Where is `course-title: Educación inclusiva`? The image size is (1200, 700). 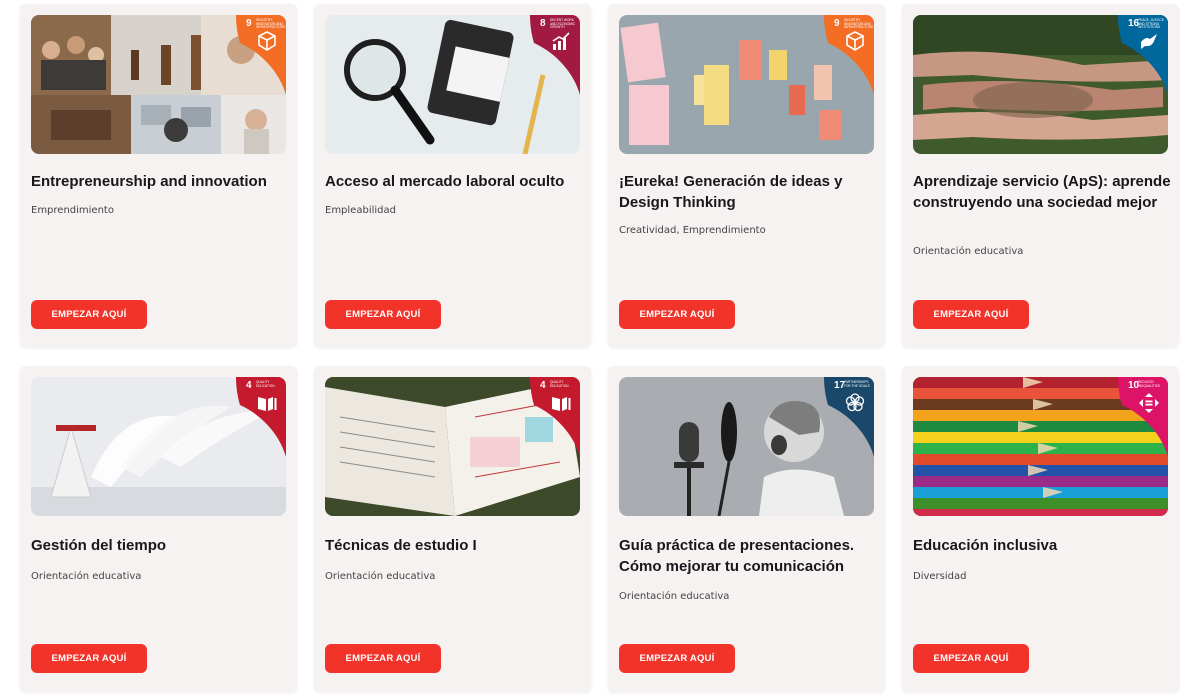
course-title: Educación inclusiva is located at coordinates (1042, 546).